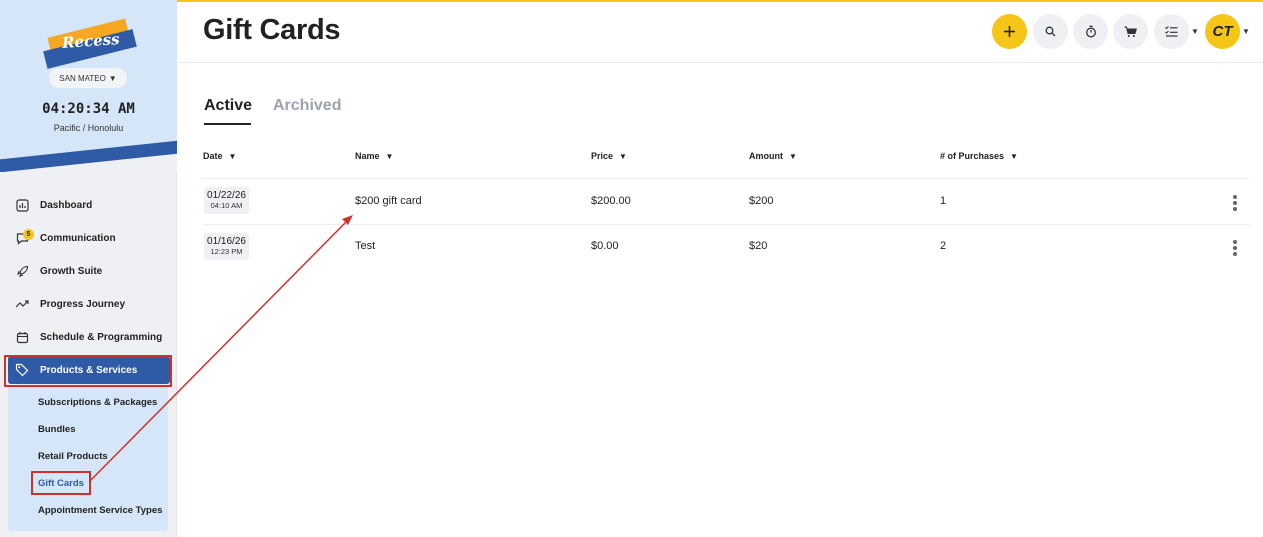  Describe the element at coordinates (22, 337) in the screenshot. I see `calendar-icon` at that location.